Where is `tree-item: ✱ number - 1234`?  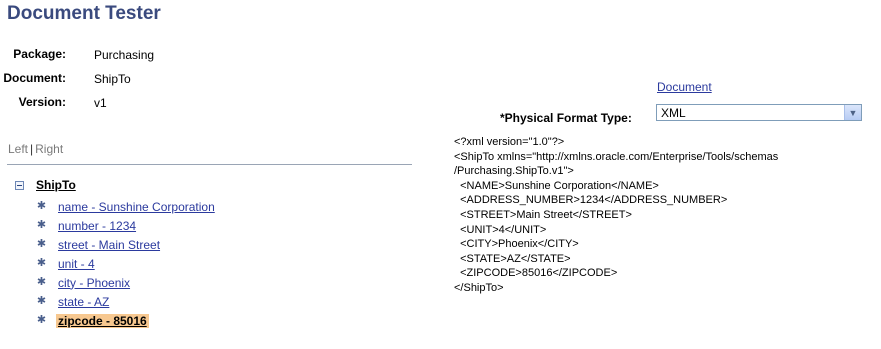
tree-item: ✱ number - 1234 is located at coordinates (126, 225).